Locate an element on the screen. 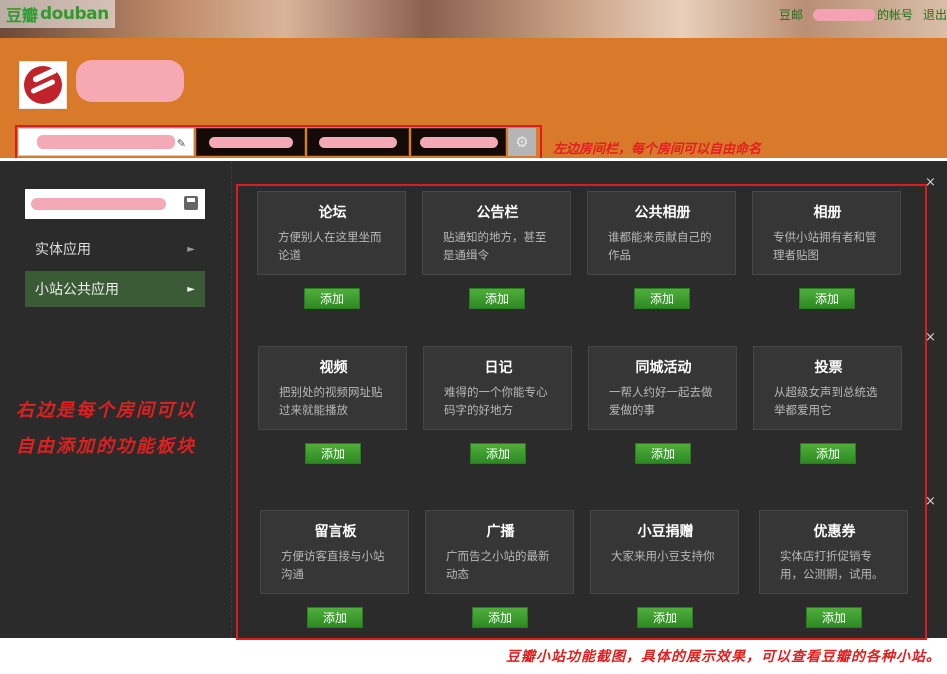 The height and width of the screenshot is (674, 947). app-title: 小豆捐赠 is located at coordinates (665, 532).